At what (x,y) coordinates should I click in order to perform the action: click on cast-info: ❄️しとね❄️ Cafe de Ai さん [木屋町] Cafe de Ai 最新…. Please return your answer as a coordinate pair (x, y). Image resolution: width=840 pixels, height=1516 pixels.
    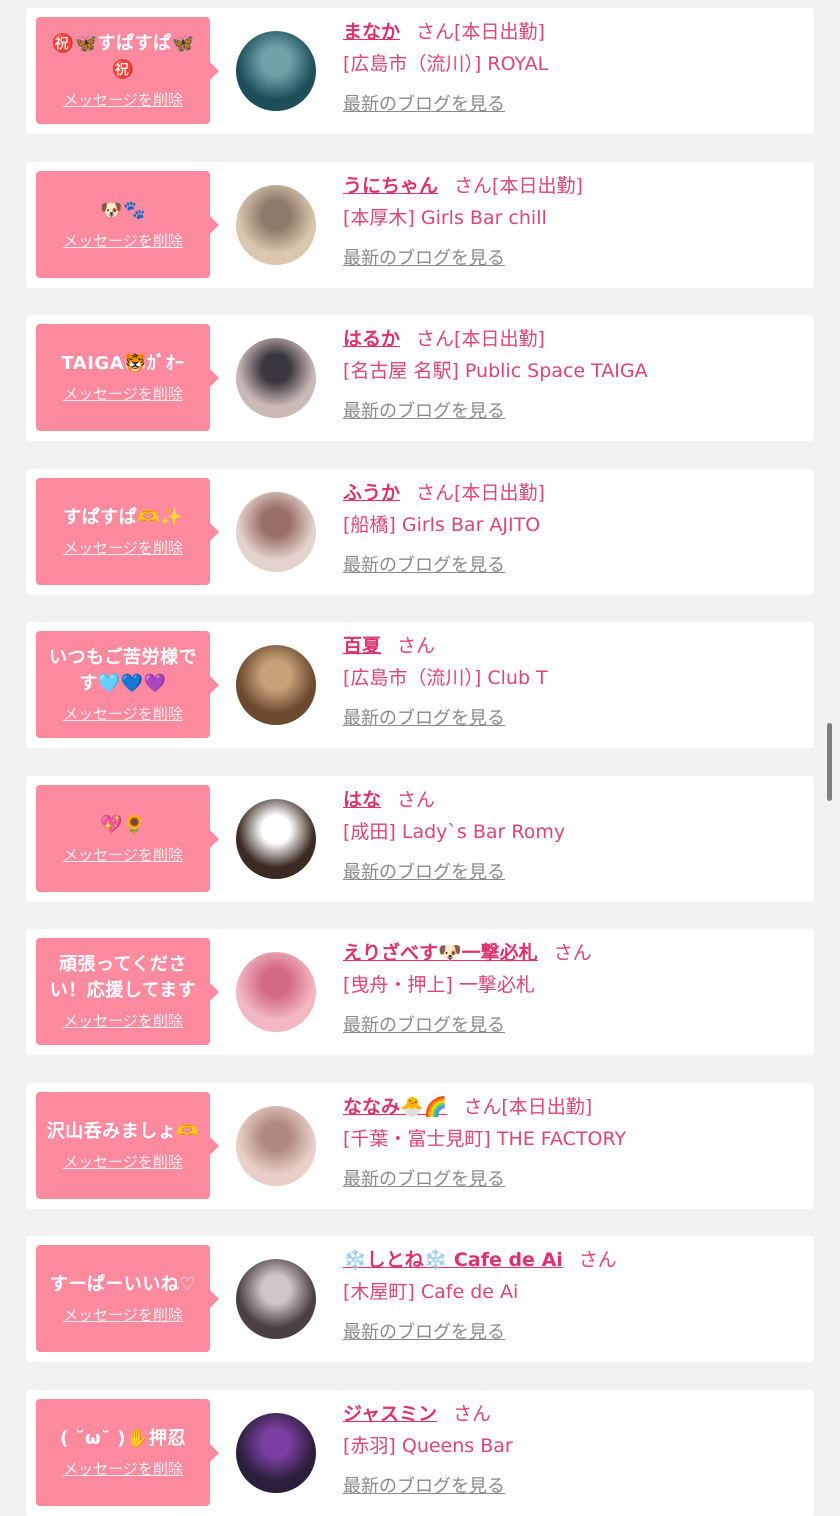
    Looking at the image, I should click on (573, 1295).